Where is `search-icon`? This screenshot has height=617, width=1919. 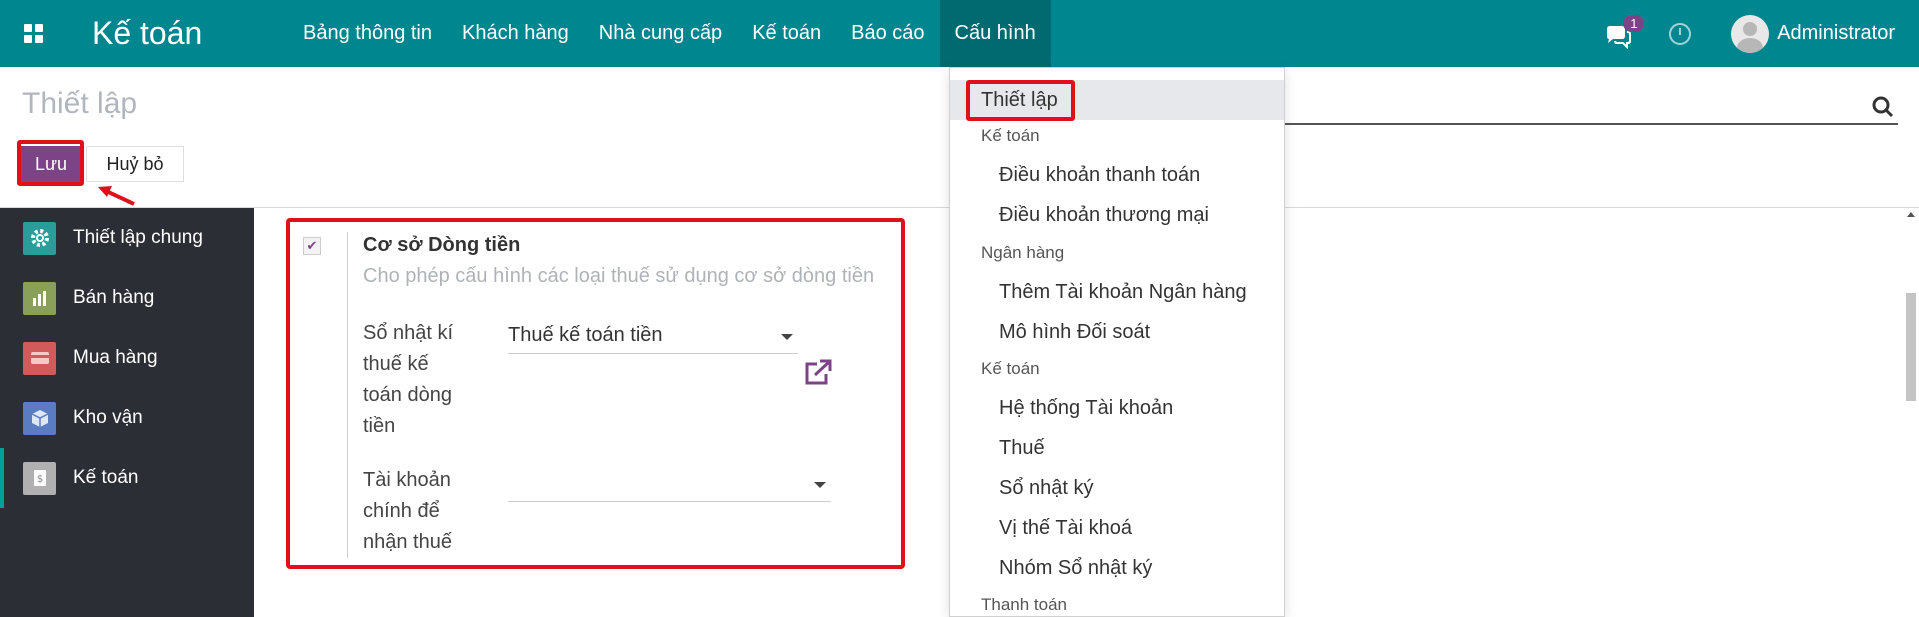 search-icon is located at coordinates (1883, 107).